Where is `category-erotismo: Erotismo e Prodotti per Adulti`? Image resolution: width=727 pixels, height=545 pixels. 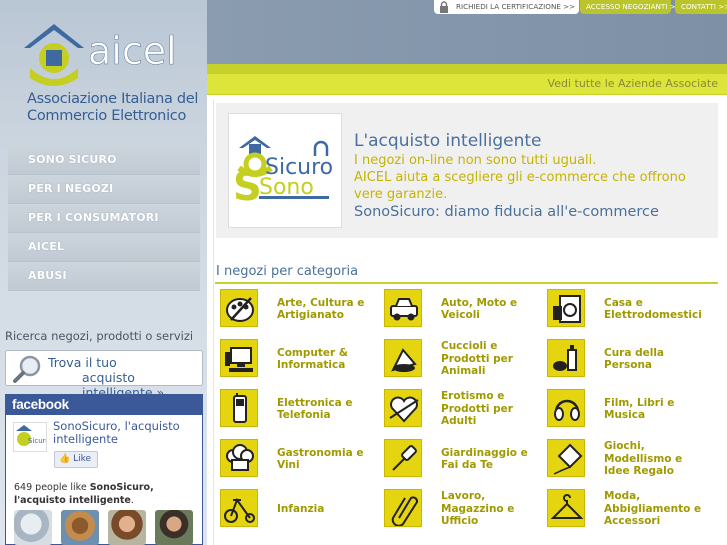 category-erotismo: Erotismo e Prodotti per Adulti is located at coordinates (464, 412).